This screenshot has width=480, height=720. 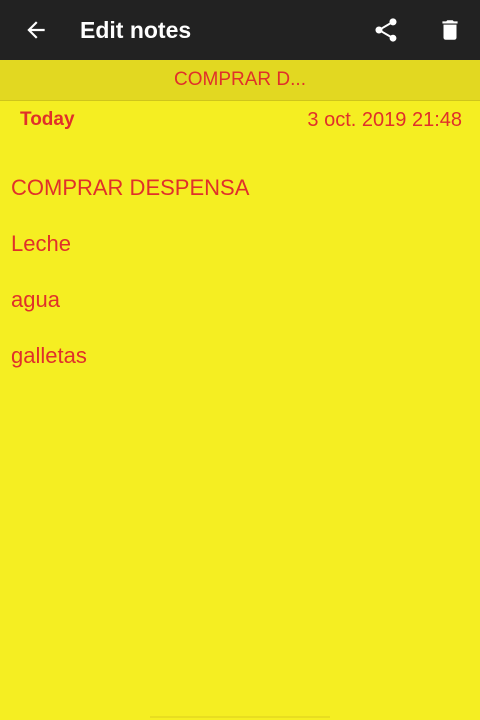 What do you see at coordinates (130, 187) in the screenshot?
I see `note-line: COMPRAR DESPENSA` at bounding box center [130, 187].